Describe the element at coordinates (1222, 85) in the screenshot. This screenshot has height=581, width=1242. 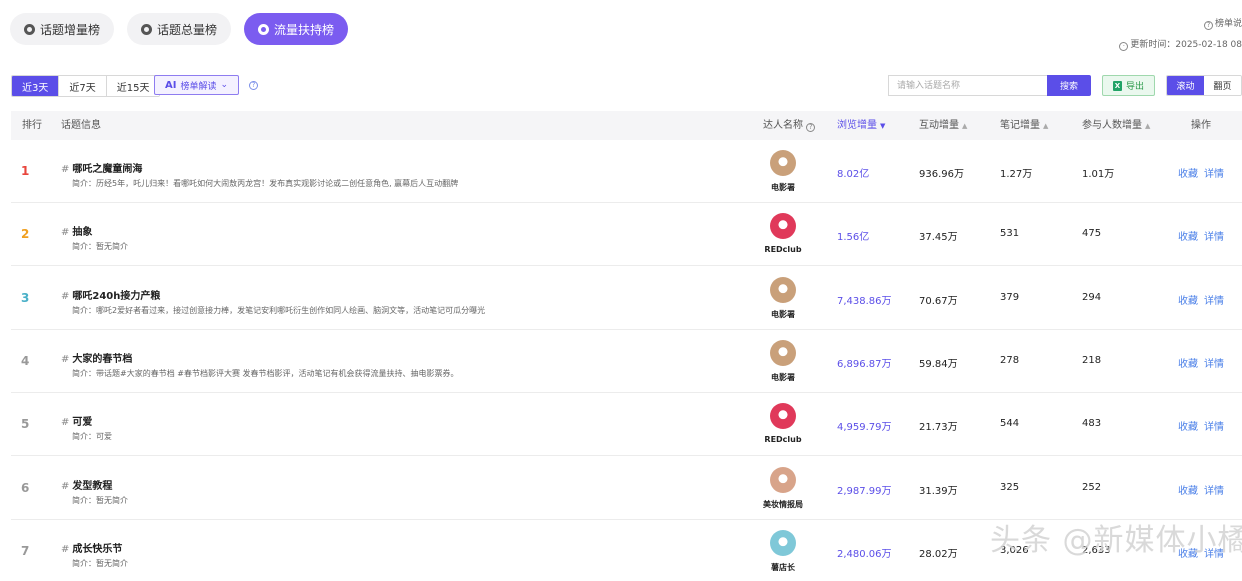
I see `page-mode-button: 翻页` at that location.